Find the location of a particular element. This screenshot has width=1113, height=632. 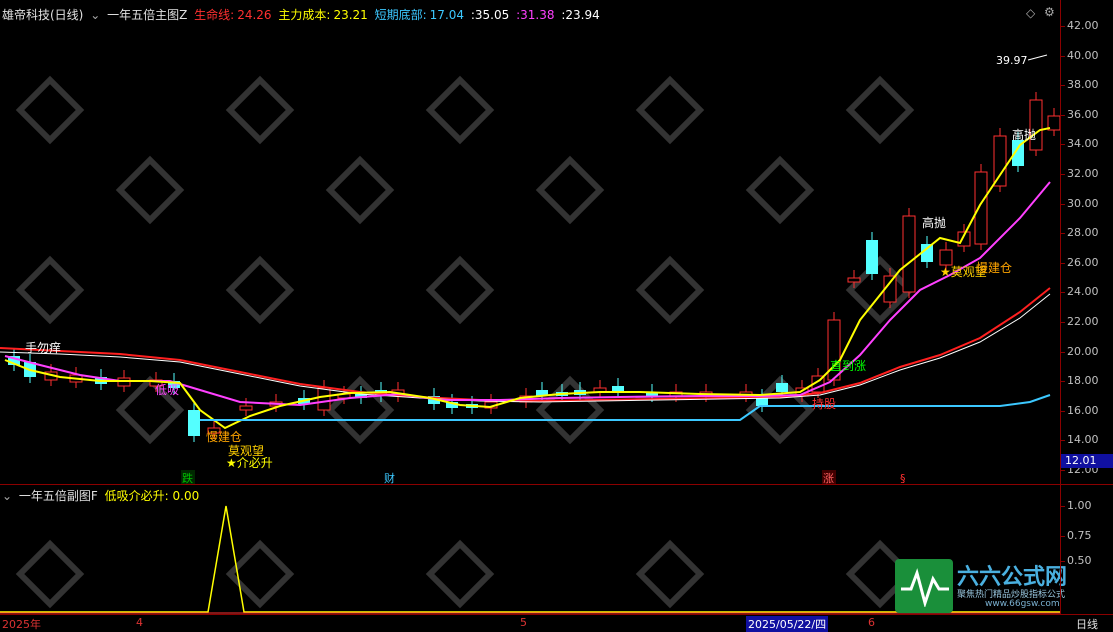

price-axis-tick: 16.00 is located at coordinates (1080, 410).